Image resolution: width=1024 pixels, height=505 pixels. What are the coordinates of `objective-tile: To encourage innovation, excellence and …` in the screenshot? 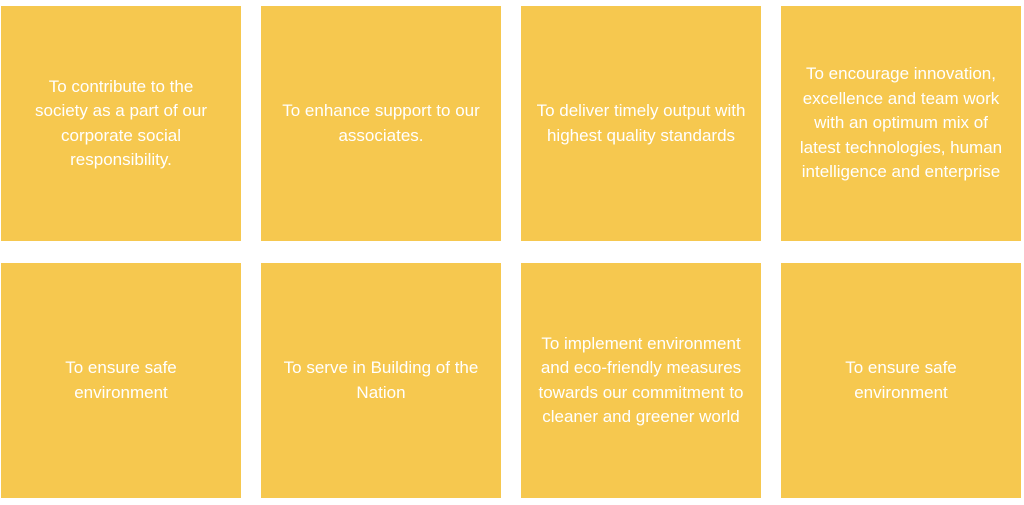 It's located at (901, 123).